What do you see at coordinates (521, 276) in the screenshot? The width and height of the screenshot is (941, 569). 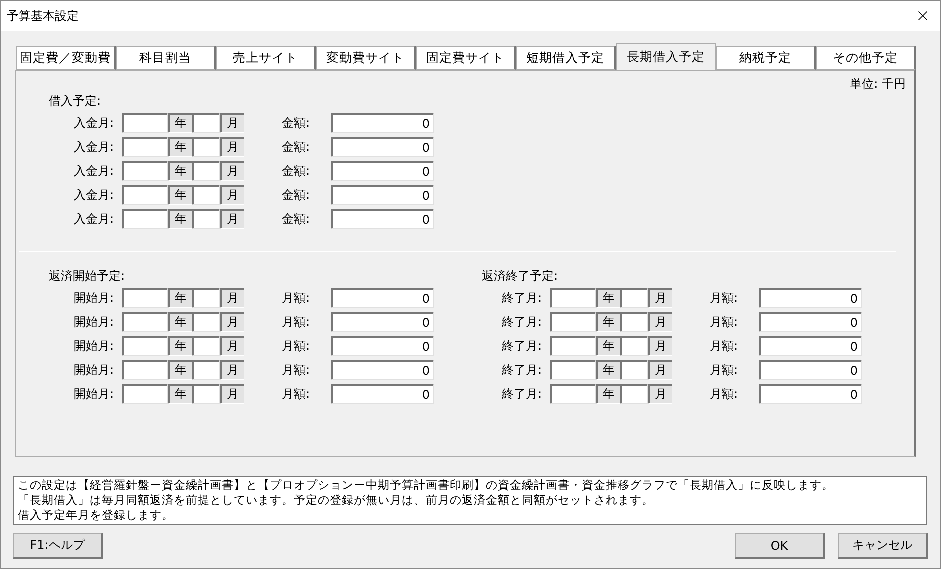 I see `section-heading: 返済終了予定:` at bounding box center [521, 276].